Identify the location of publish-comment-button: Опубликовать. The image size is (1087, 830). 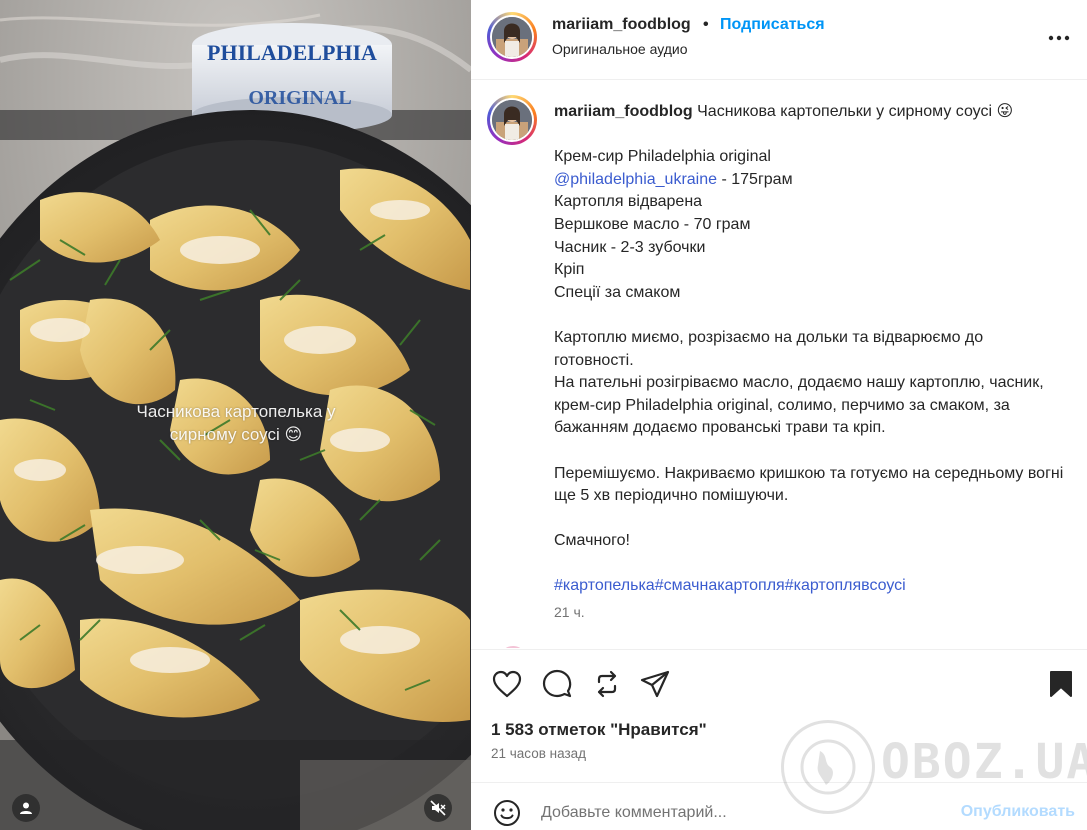
(1018, 812).